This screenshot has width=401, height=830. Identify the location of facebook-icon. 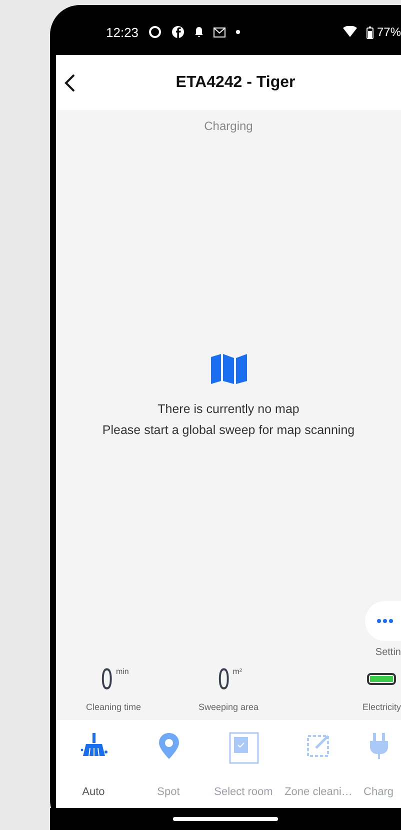
(177, 32).